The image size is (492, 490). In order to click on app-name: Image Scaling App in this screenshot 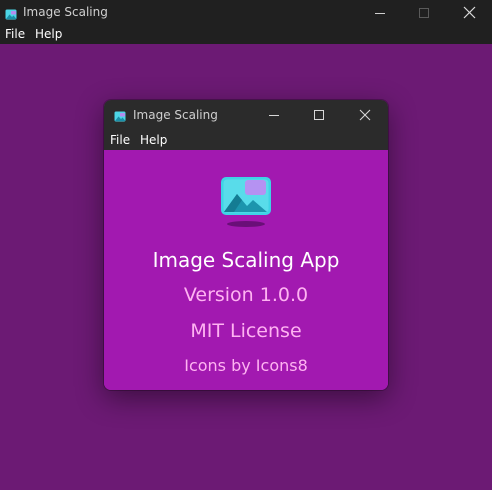, I will do `click(246, 260)`.